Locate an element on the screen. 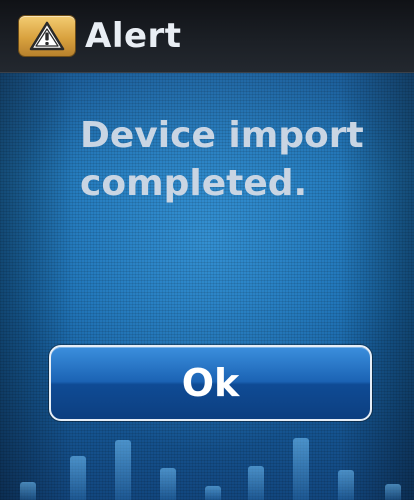 This screenshot has height=500, width=414. message-line-2: completed. is located at coordinates (194, 183).